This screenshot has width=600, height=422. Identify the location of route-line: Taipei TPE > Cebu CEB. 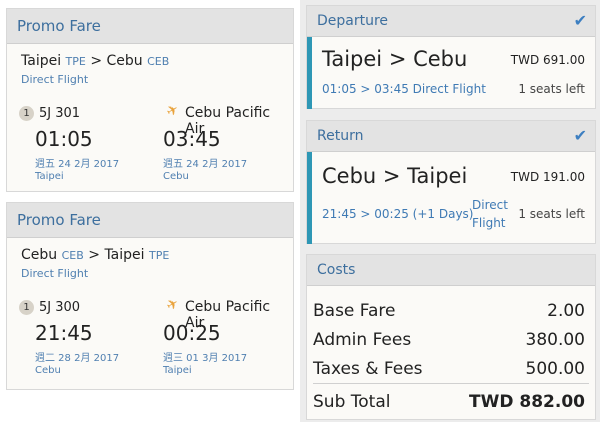
(95, 61).